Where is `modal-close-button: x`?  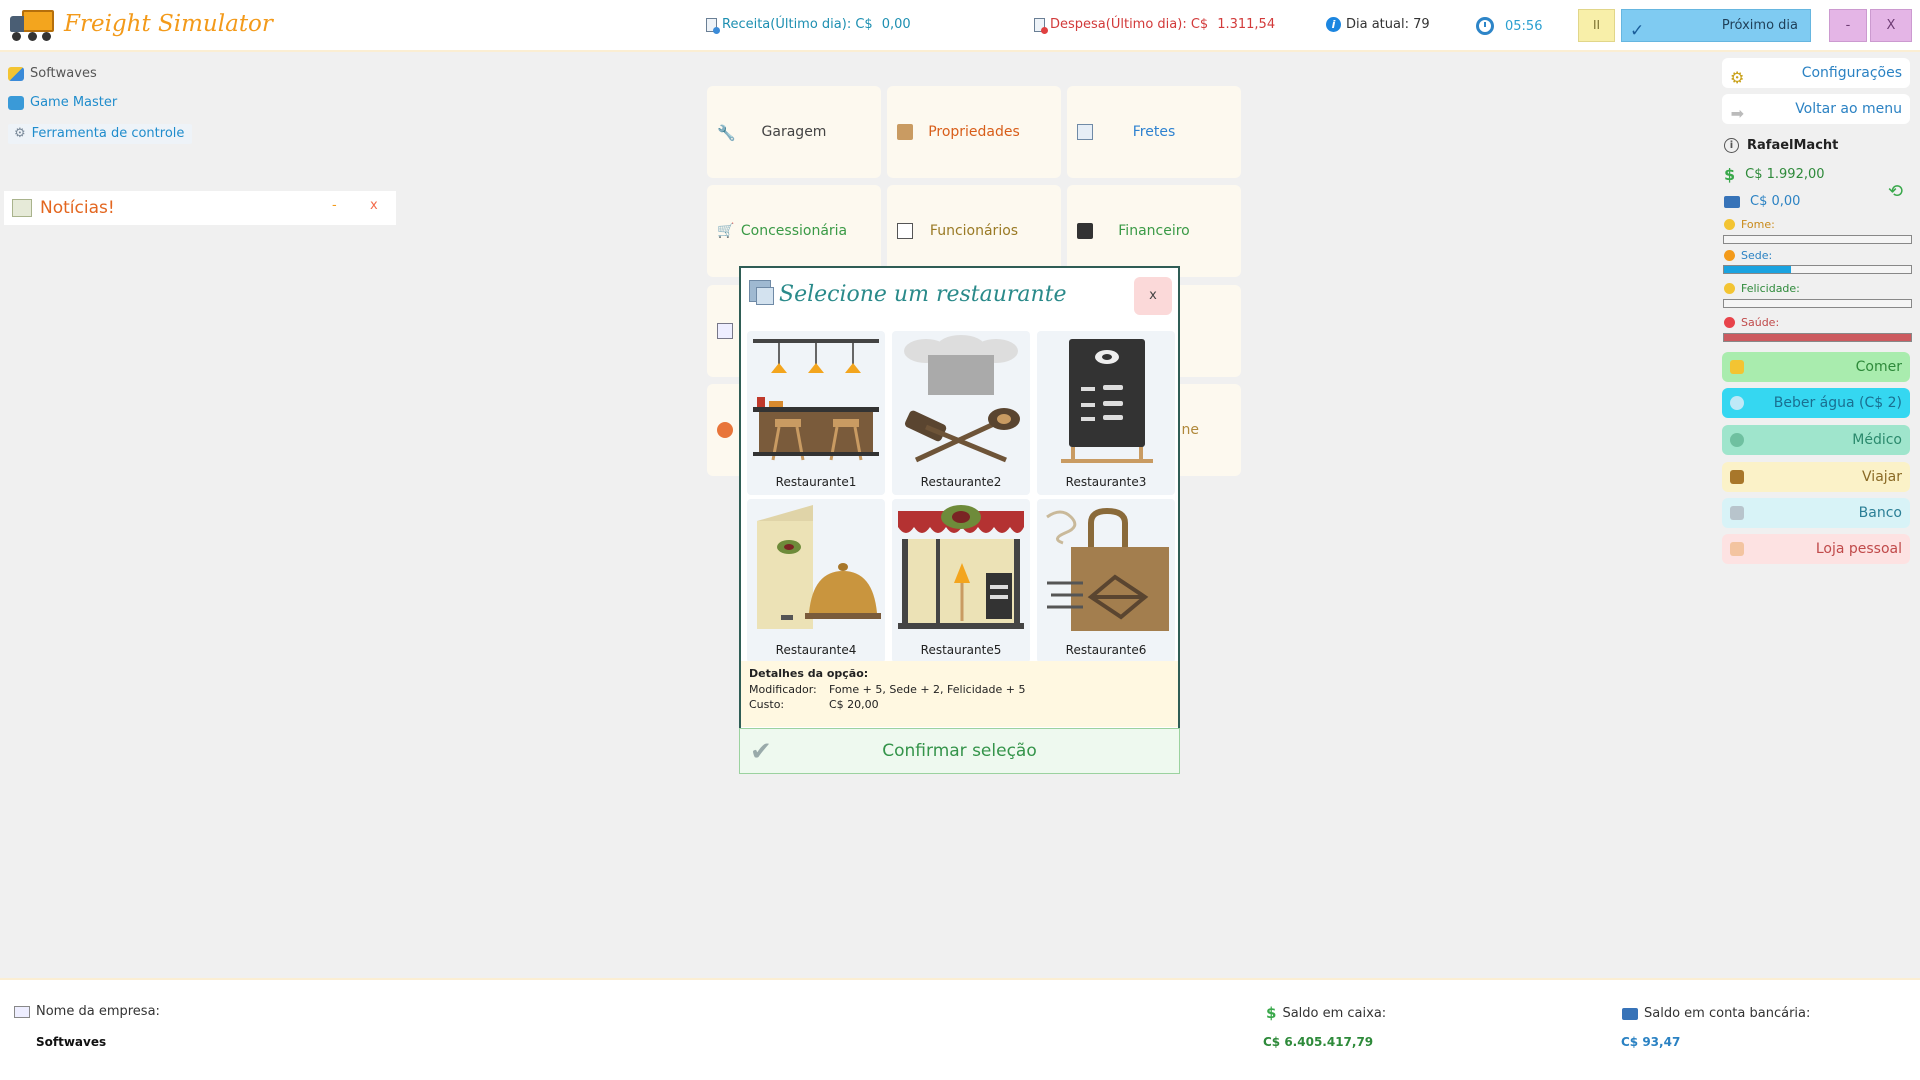 modal-close-button: x is located at coordinates (1153, 296).